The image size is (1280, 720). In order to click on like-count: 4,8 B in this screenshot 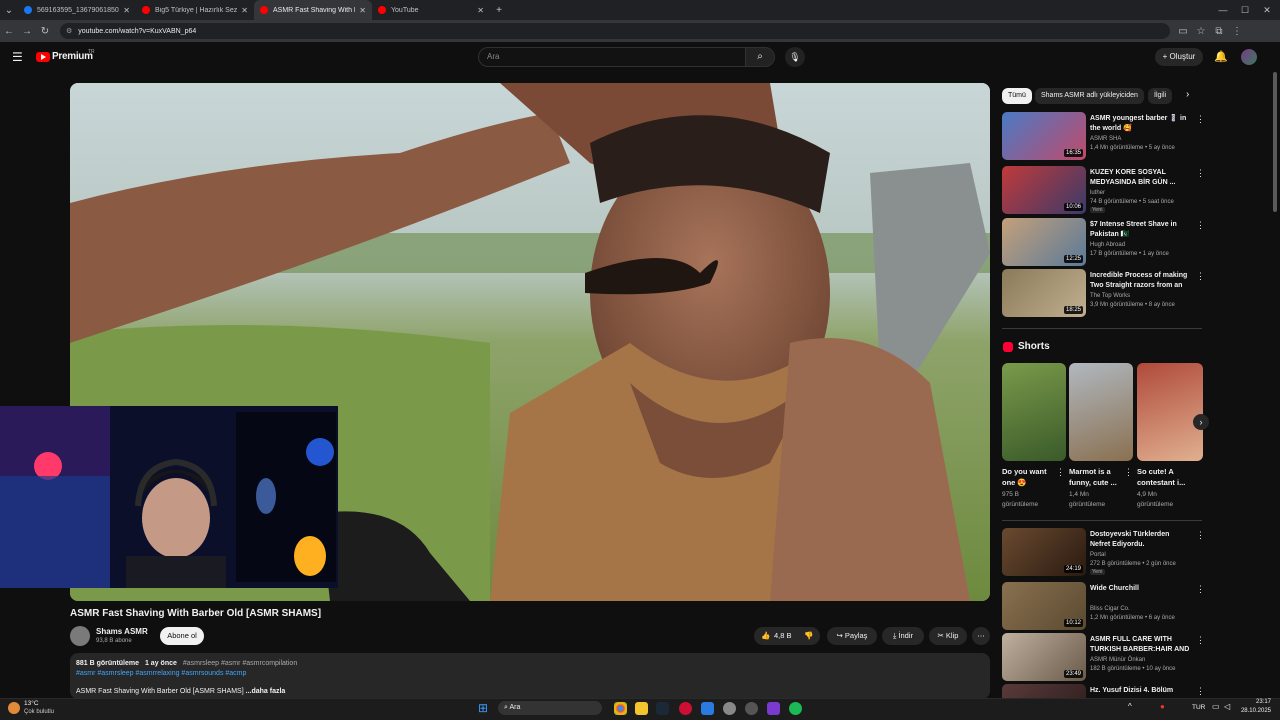, I will do `click(783, 636)`.